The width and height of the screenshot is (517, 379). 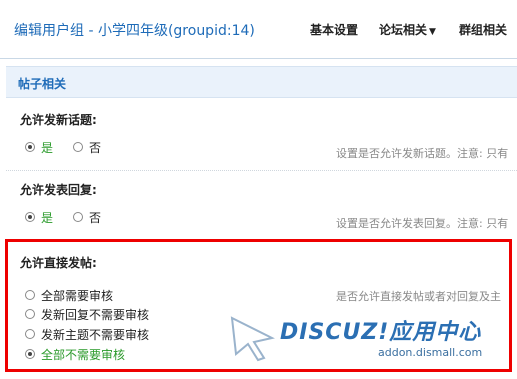 I want to click on nav-forum-related: 论坛相关 ▼, so click(x=407, y=29).